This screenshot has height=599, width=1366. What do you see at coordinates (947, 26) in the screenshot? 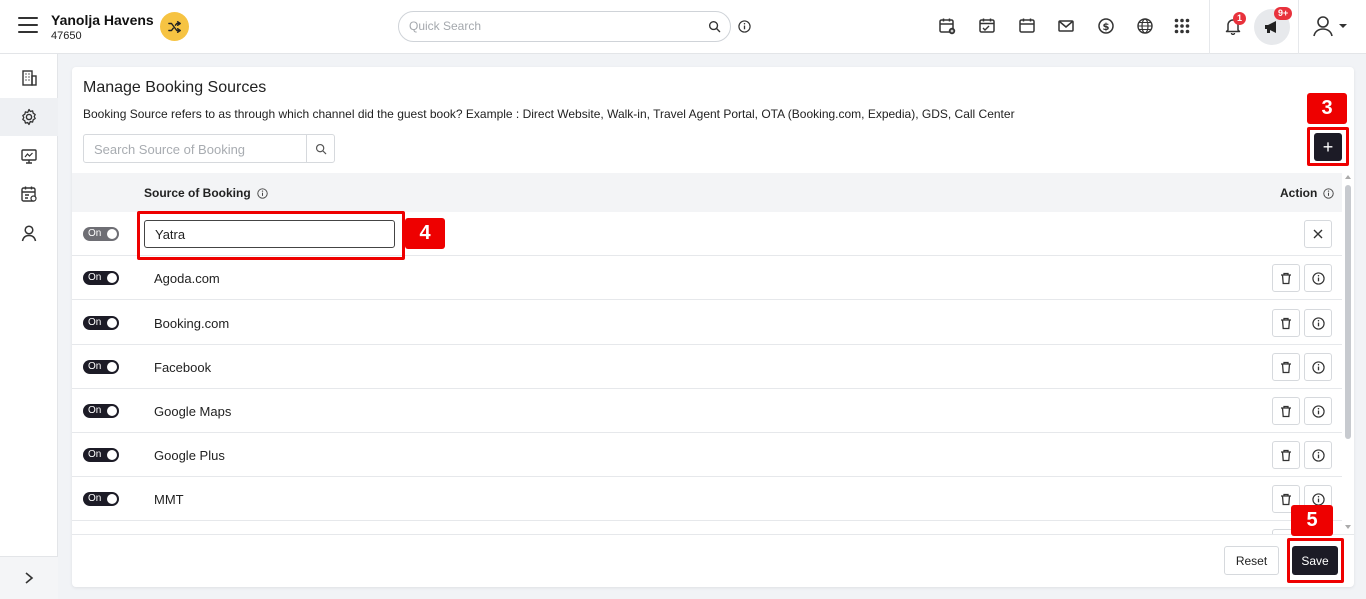
I see `calendar-add-icon` at bounding box center [947, 26].